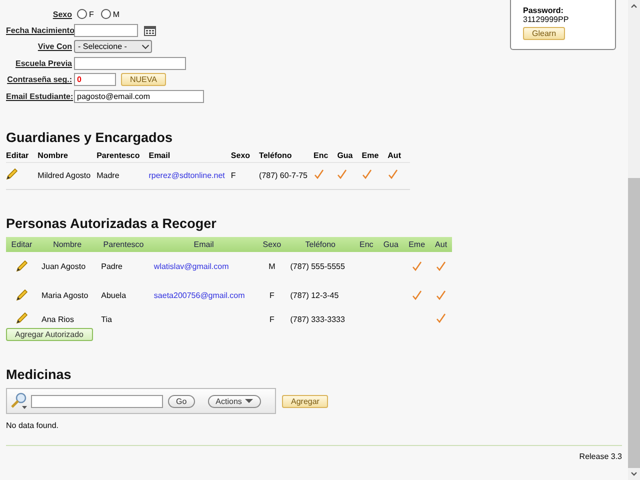 The height and width of the screenshot is (480, 640). What do you see at coordinates (543, 10) in the screenshot?
I see `password-label: Password:` at bounding box center [543, 10].